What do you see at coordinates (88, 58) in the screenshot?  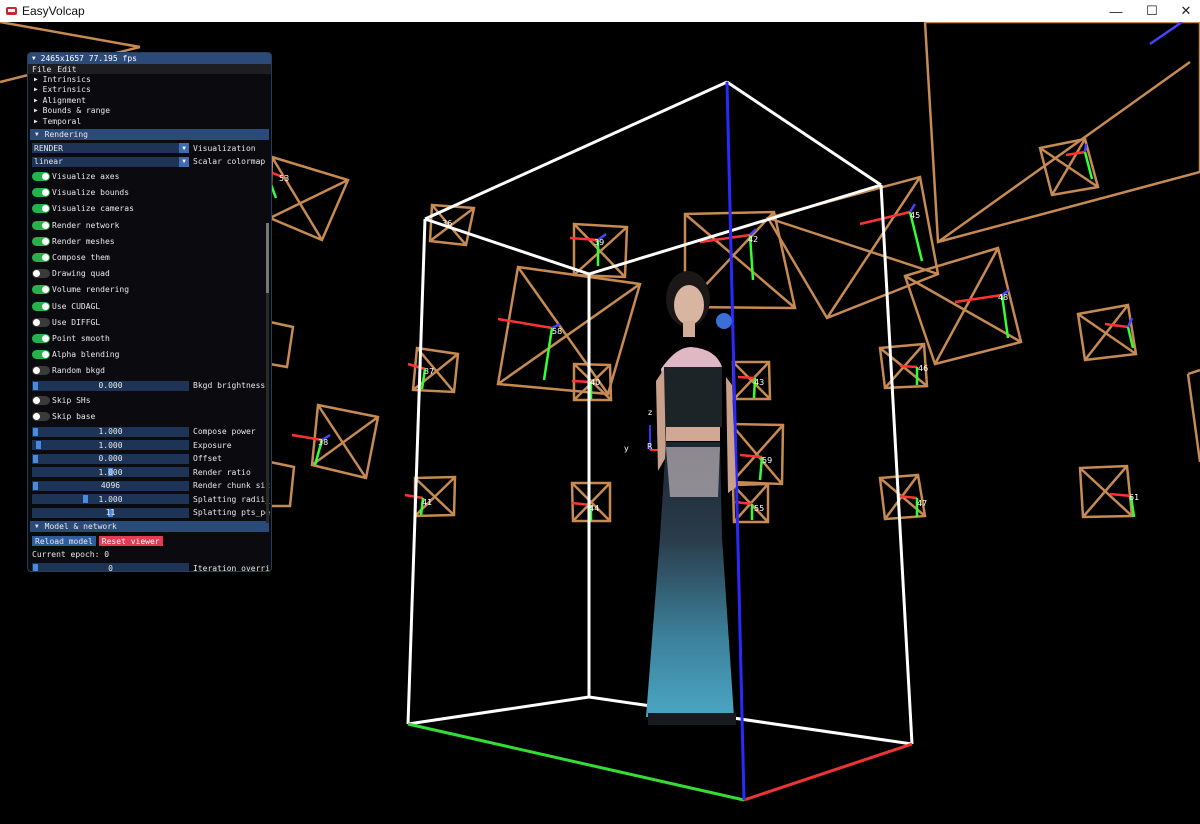 I see `panel-title: 2465x1657 77.195 fps` at bounding box center [88, 58].